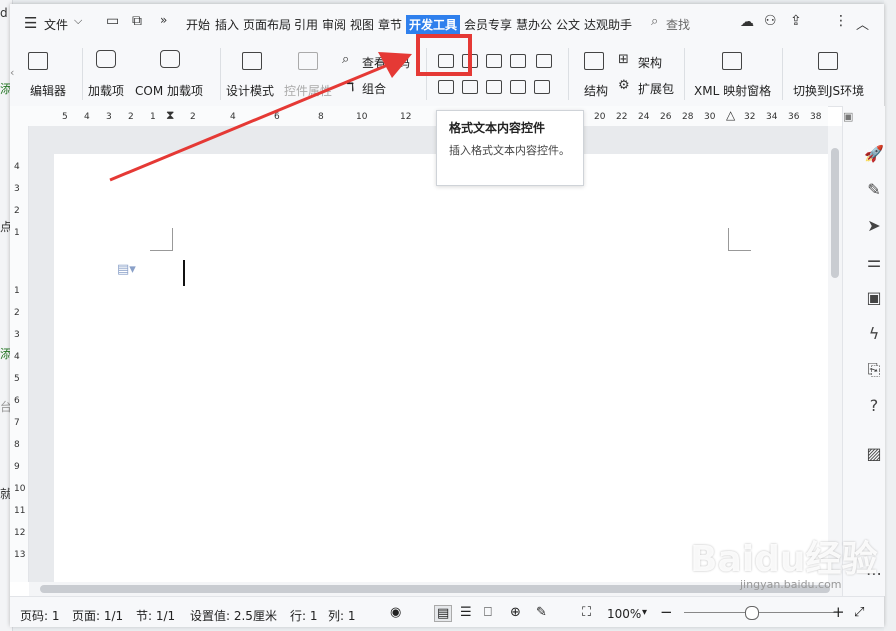 This screenshot has width=896, height=631. What do you see at coordinates (494, 61) in the screenshot?
I see `picture-content-control-icon` at bounding box center [494, 61].